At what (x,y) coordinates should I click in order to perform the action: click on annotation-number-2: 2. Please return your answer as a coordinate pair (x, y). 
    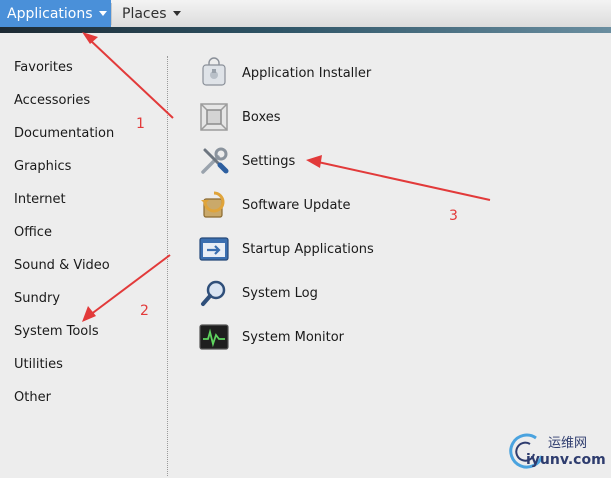
    Looking at the image, I should click on (144, 311).